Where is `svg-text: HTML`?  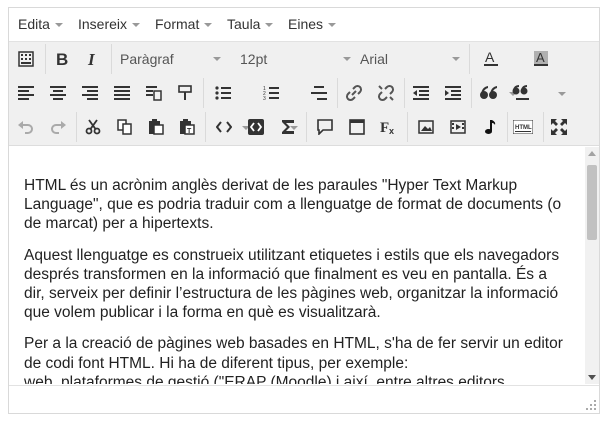
svg-text: HTML is located at coordinates (523, 128).